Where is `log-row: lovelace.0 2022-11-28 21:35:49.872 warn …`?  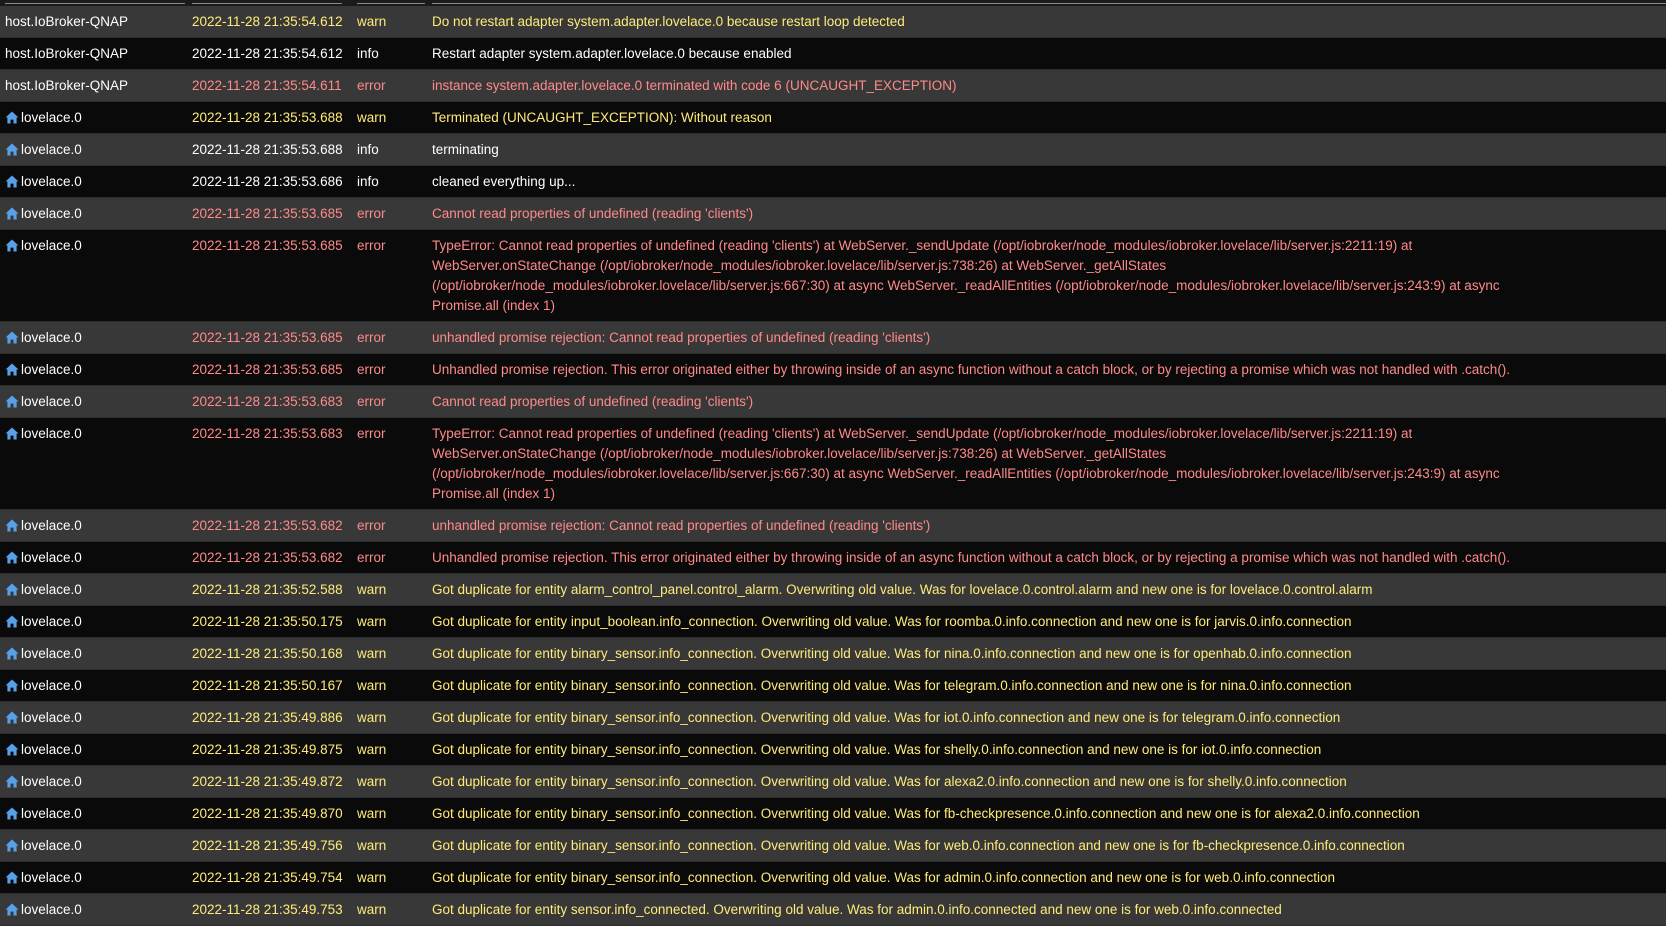 log-row: lovelace.0 2022-11-28 21:35:49.872 warn … is located at coordinates (833, 782).